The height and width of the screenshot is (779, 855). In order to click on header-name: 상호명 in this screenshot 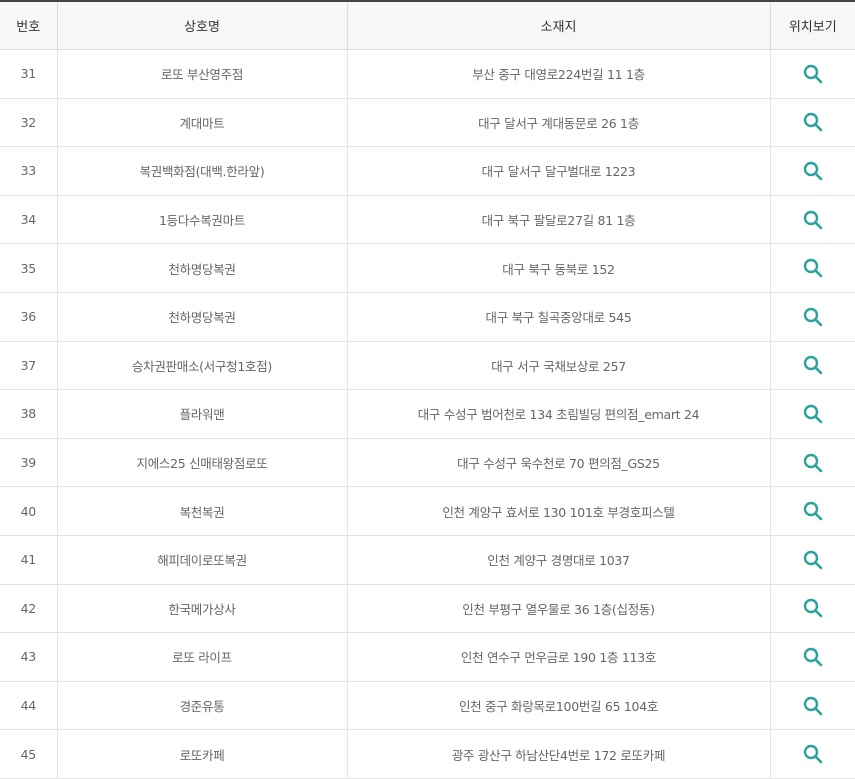, I will do `click(202, 25)`.